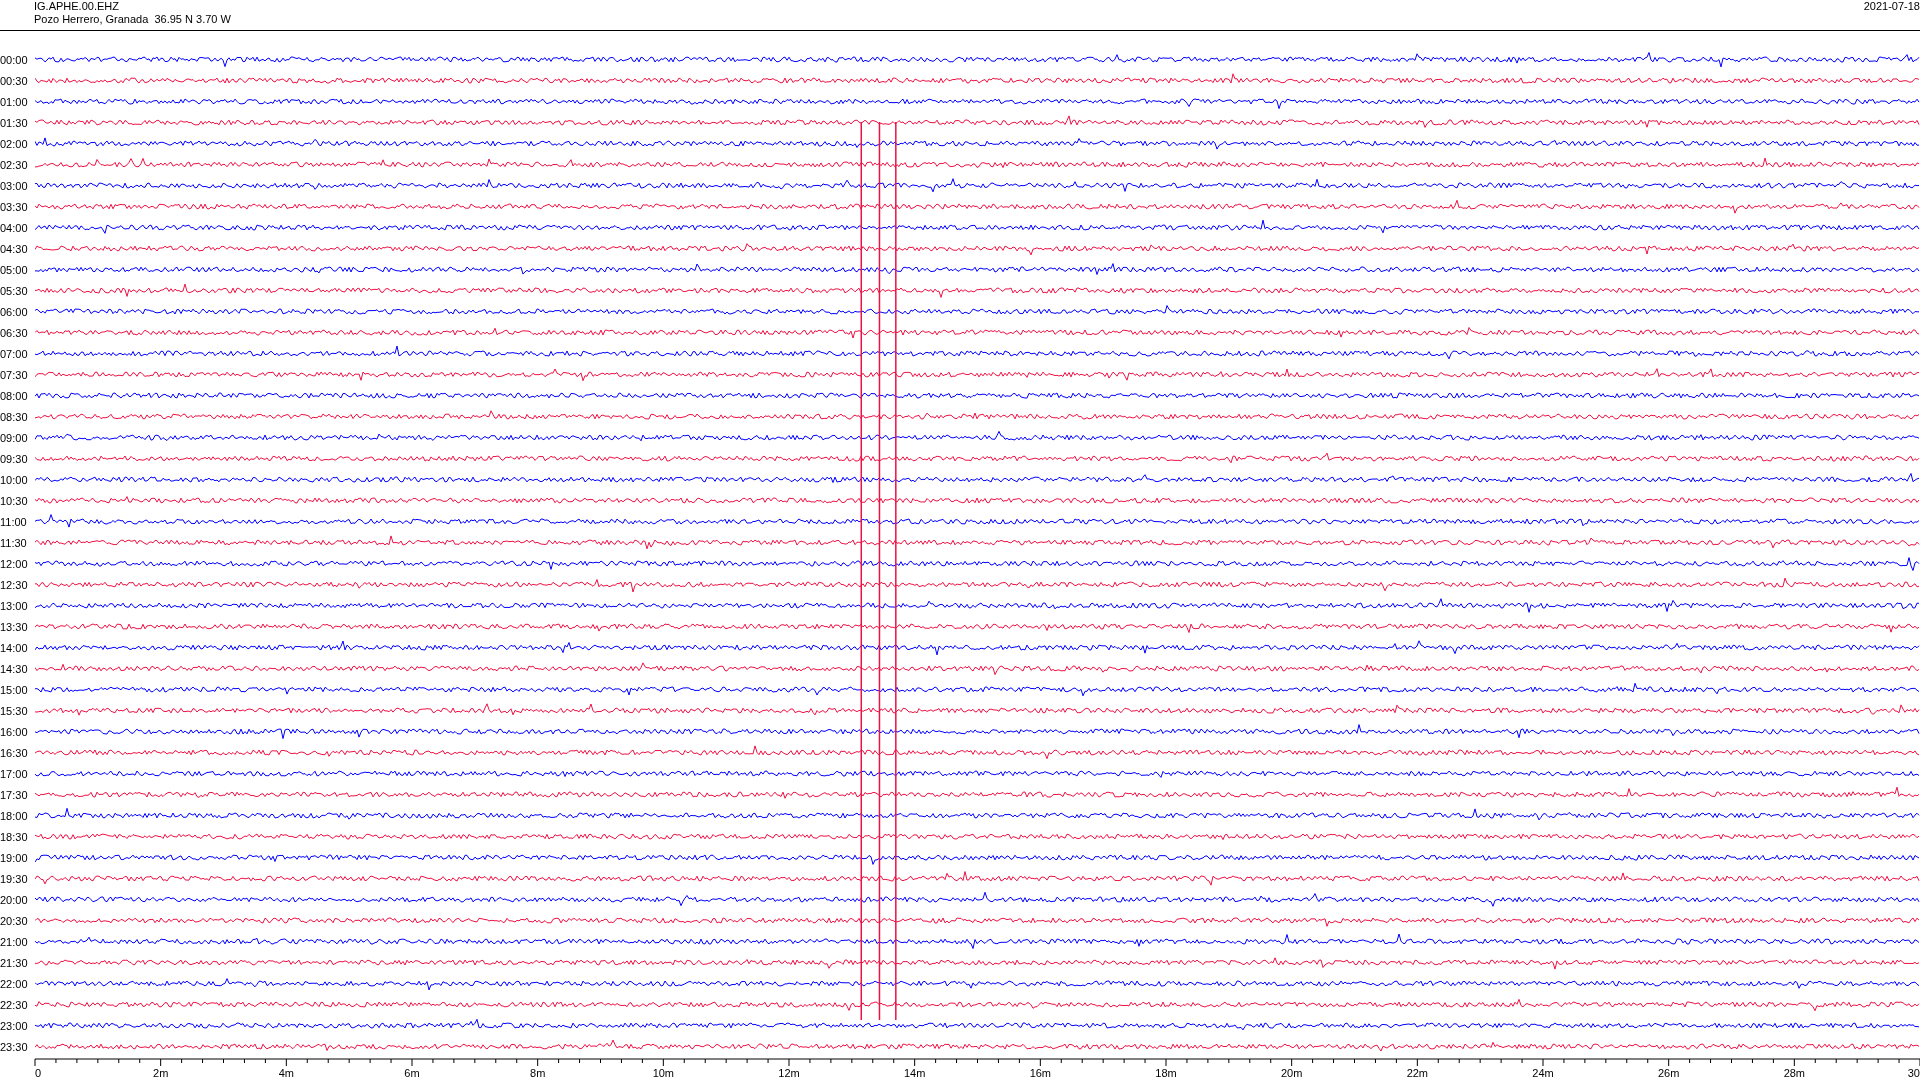 This screenshot has width=1920, height=1080. What do you see at coordinates (14, 353) in the screenshot?
I see `time-label: 07:00` at bounding box center [14, 353].